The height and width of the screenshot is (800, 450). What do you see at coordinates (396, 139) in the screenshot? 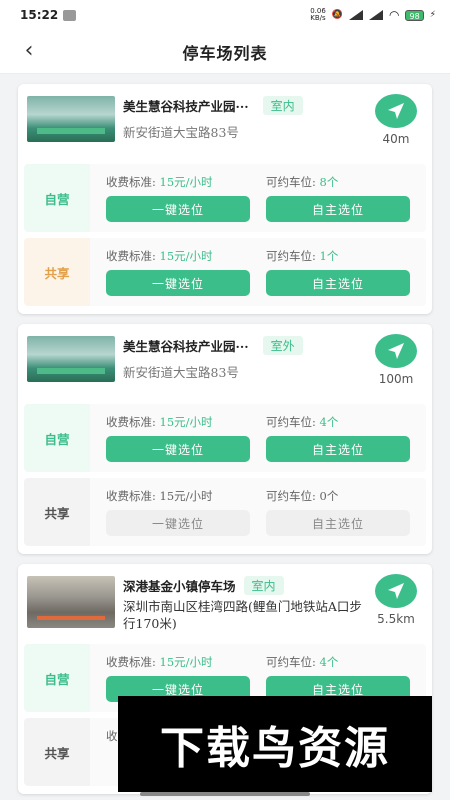
I see `lot-distance: 40m` at bounding box center [396, 139].